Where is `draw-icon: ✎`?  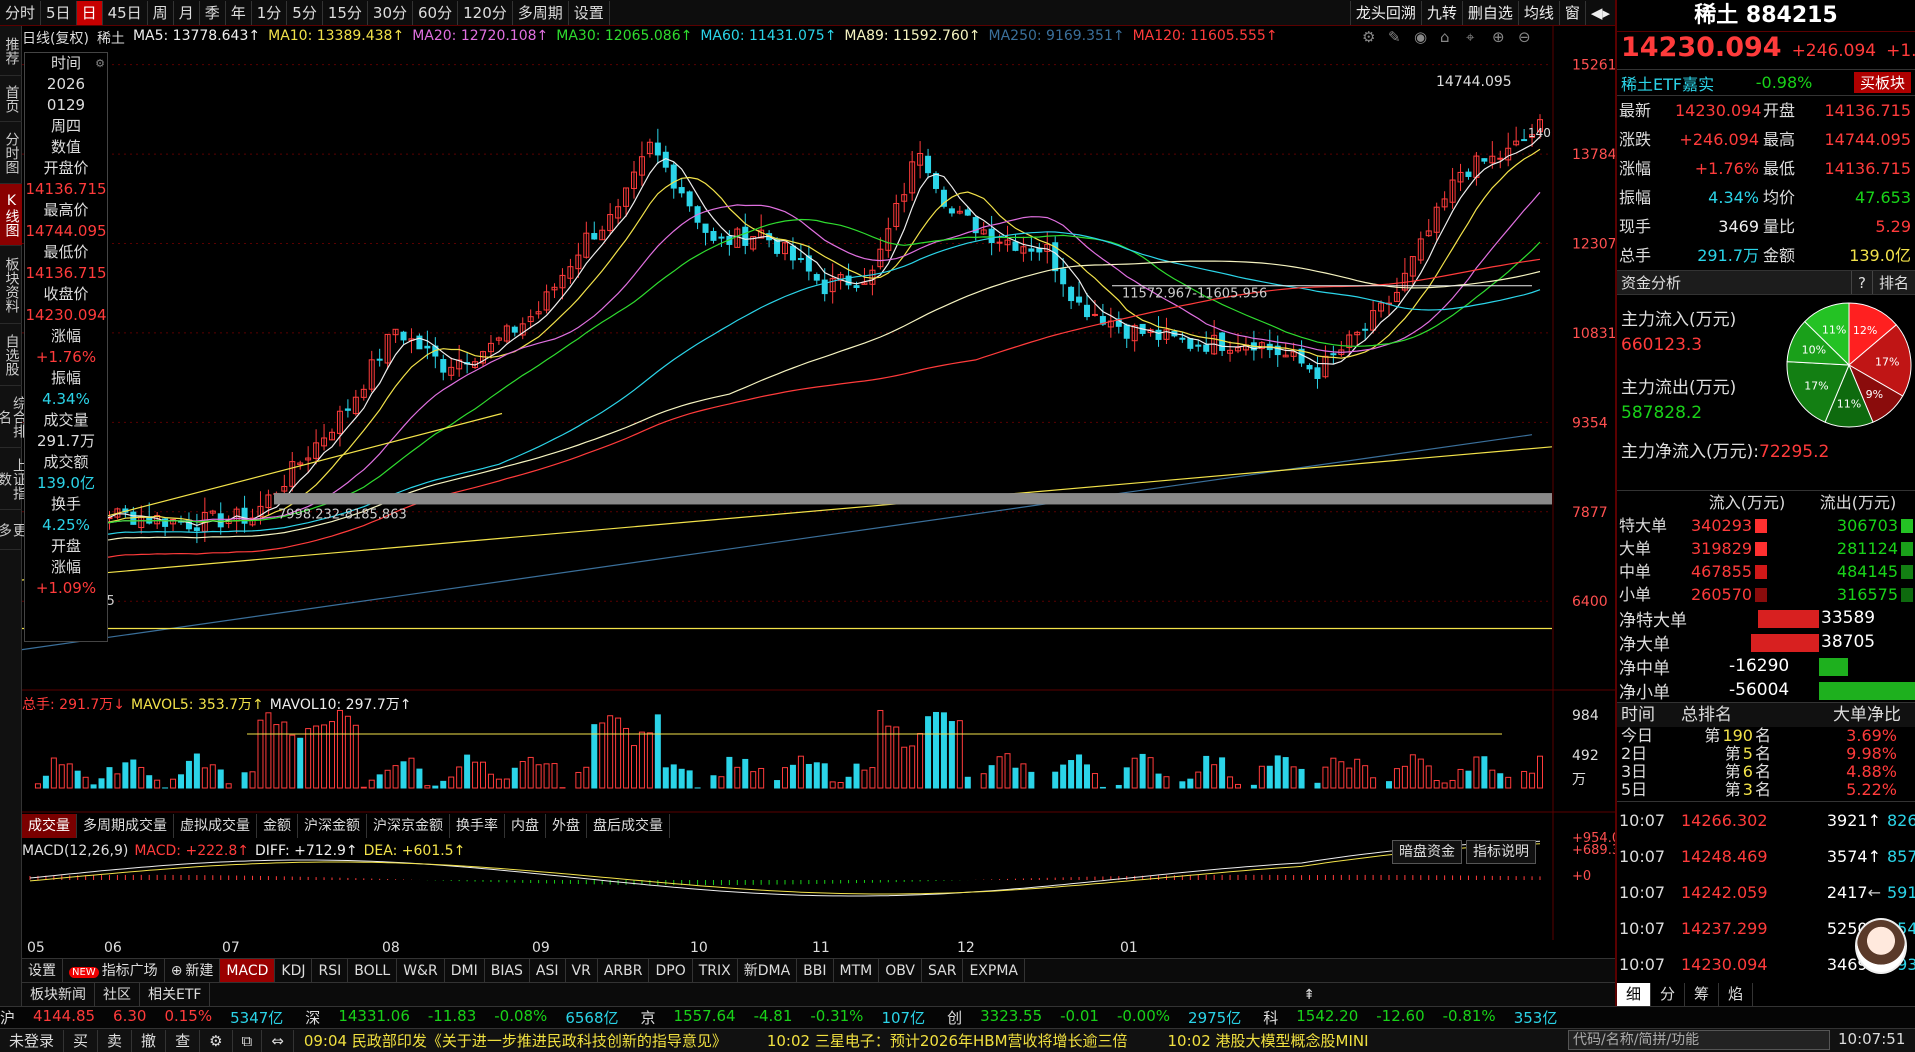
draw-icon: ✎ is located at coordinates (1394, 37).